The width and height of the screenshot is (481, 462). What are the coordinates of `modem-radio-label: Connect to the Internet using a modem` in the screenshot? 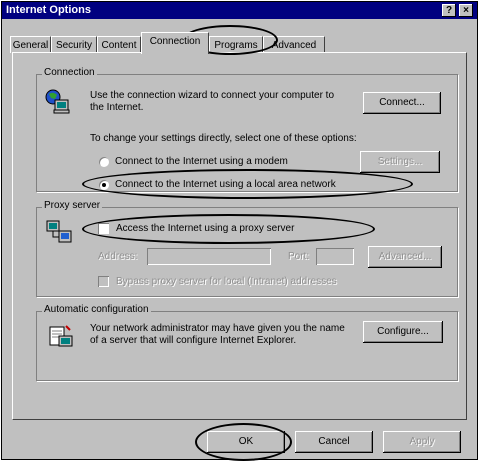 It's located at (201, 162).